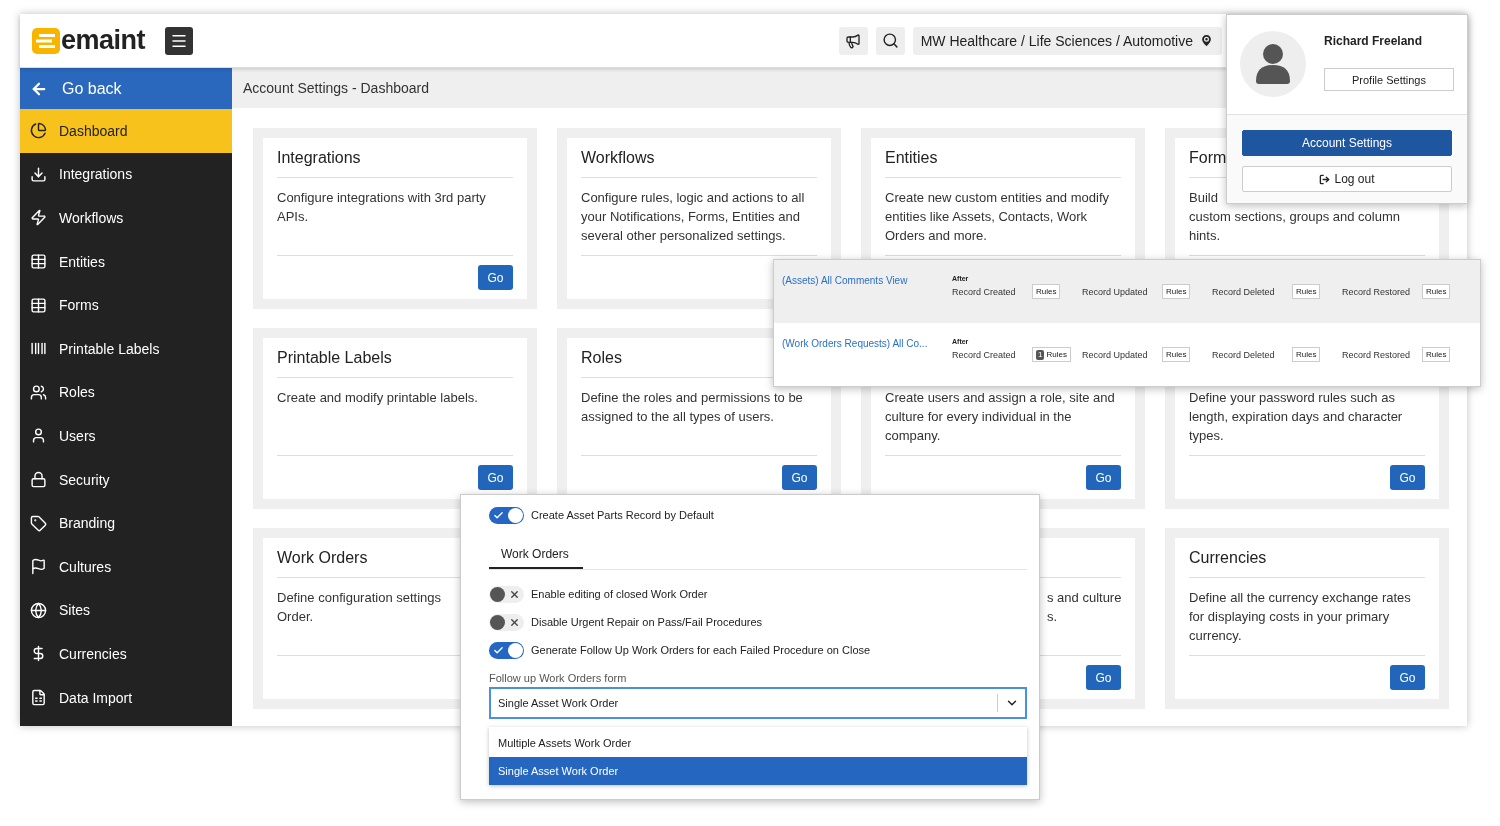 Image resolution: width=1500 pixels, height=826 pixels. Describe the element at coordinates (867, 299) in the screenshot. I see `view-link: (Assets) All Comments View` at that location.